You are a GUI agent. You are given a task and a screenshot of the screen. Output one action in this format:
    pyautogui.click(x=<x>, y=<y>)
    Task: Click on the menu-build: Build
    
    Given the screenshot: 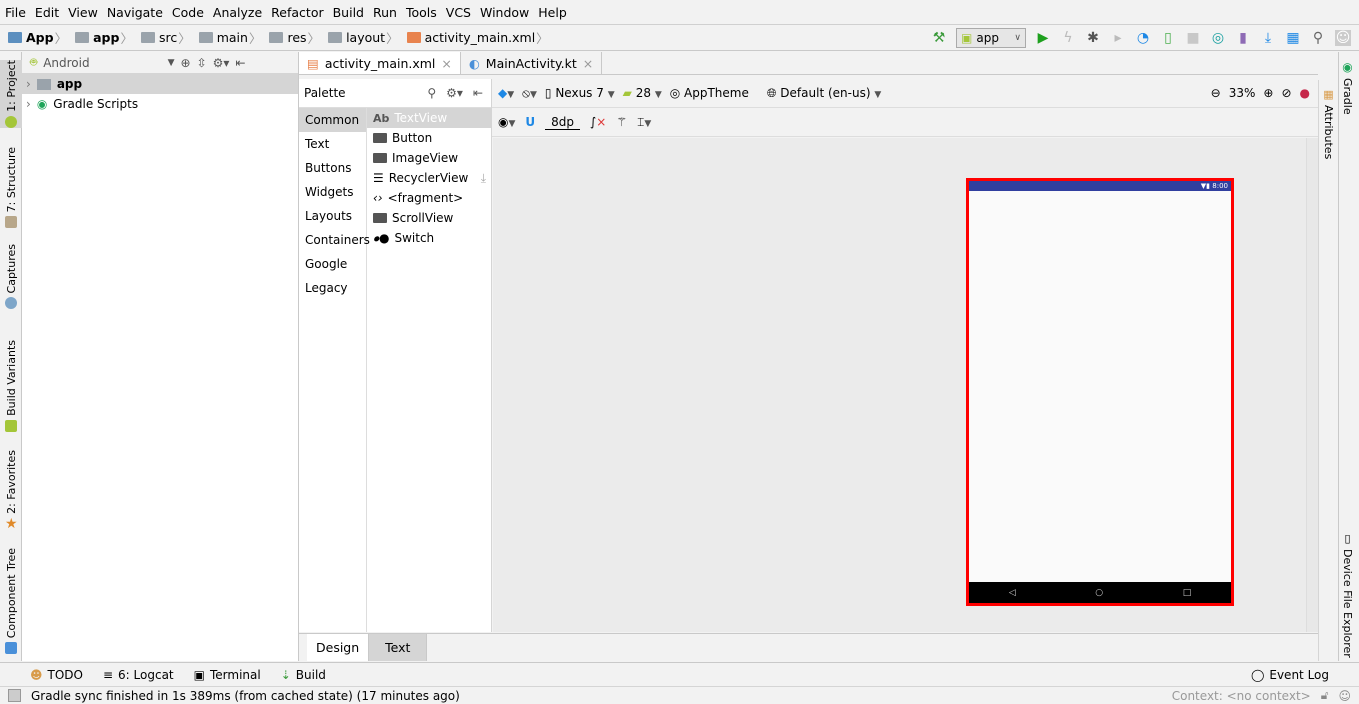 What is the action you would take?
    pyautogui.click(x=348, y=12)
    